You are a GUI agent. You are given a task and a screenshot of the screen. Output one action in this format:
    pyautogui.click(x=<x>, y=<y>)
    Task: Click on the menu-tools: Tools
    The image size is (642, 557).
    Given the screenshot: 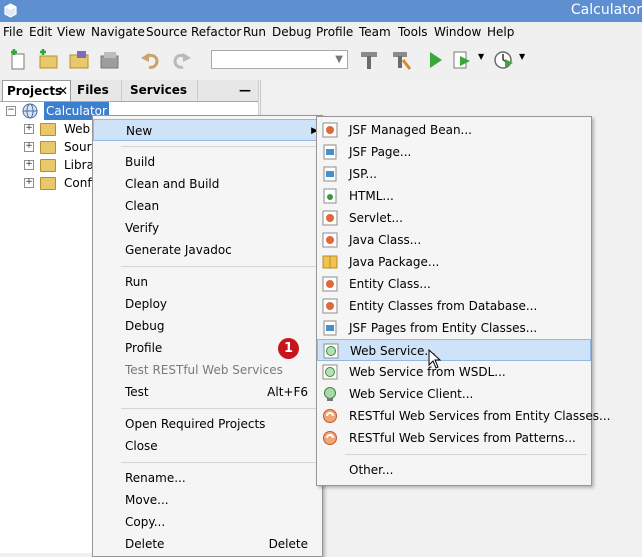 What is the action you would take?
    pyautogui.click(x=413, y=32)
    